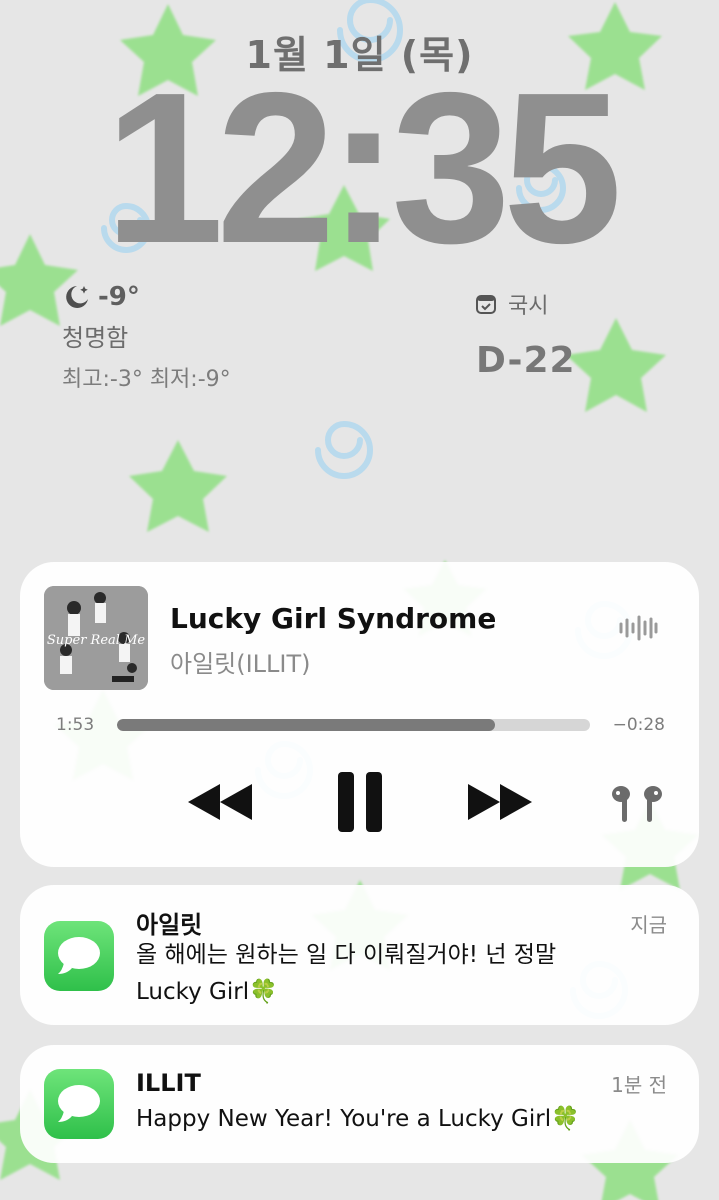  What do you see at coordinates (168, 1083) in the screenshot?
I see `notification-sender: ILLIT` at bounding box center [168, 1083].